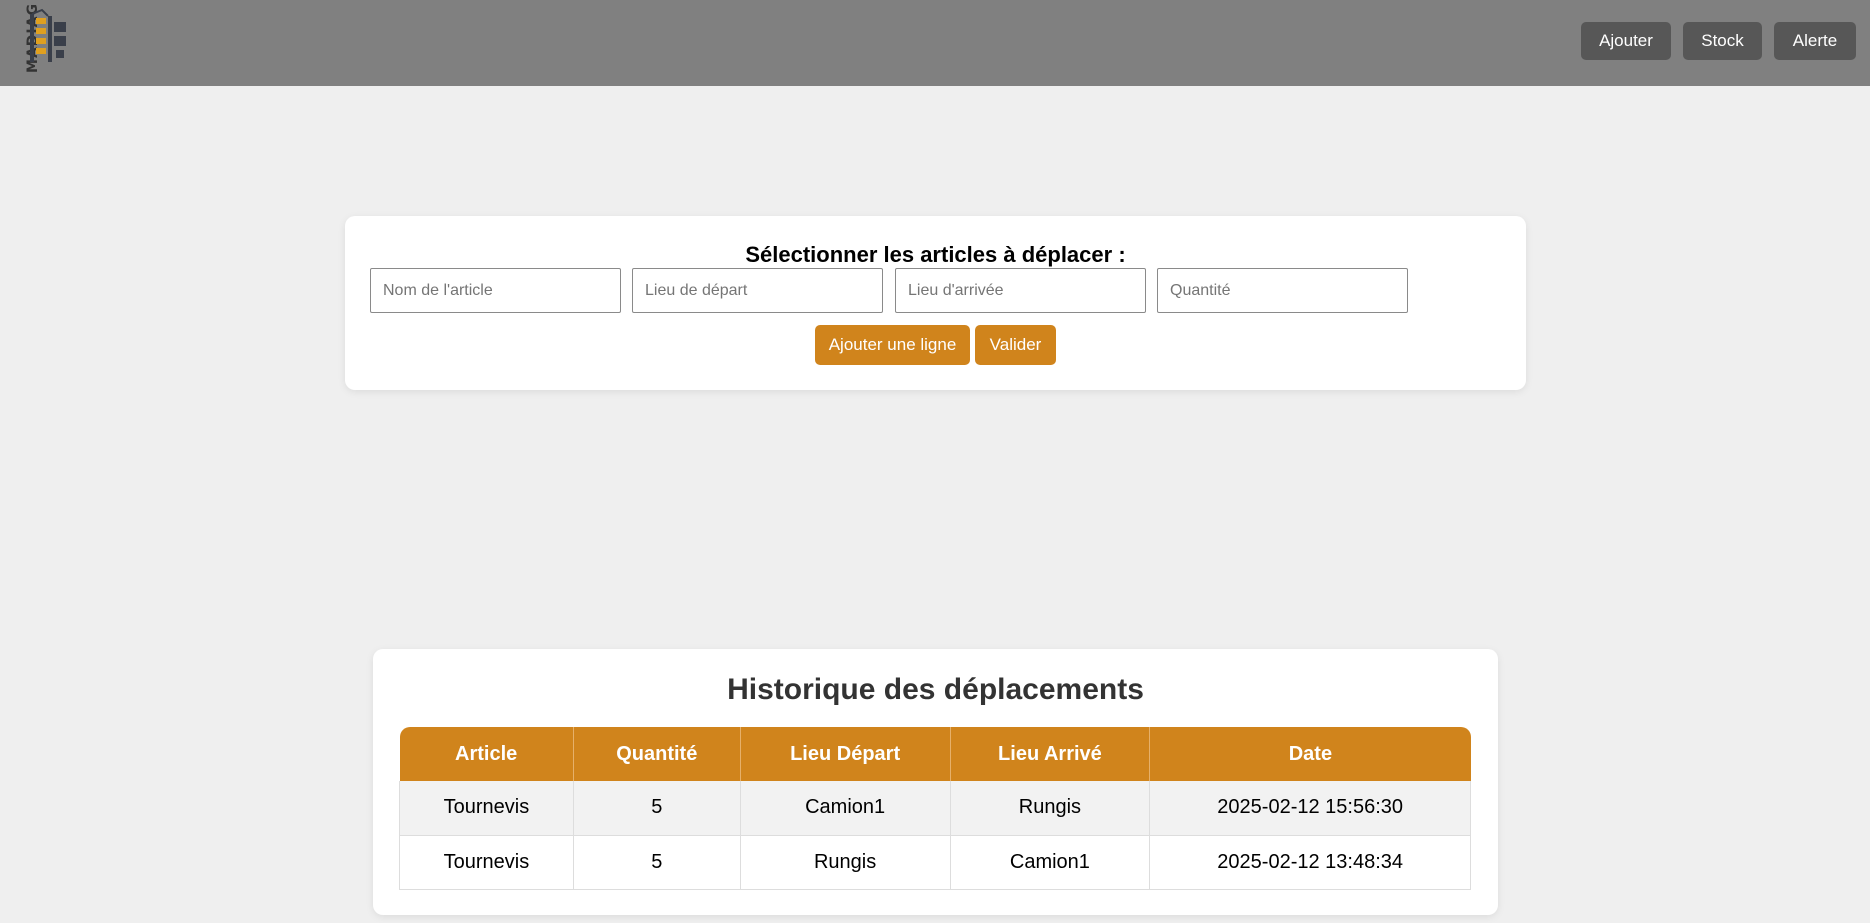 This screenshot has width=1870, height=923. Describe the element at coordinates (1310, 862) in the screenshot. I see `cell-date: 2025-02-12 13:48:34` at that location.